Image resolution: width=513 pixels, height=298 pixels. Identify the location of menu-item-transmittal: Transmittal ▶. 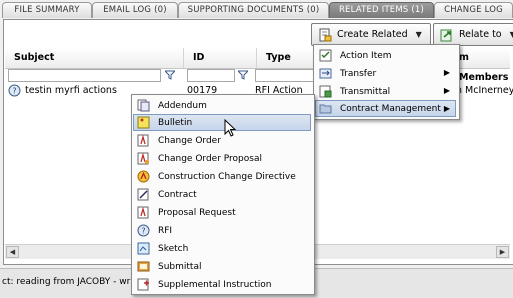
(385, 91).